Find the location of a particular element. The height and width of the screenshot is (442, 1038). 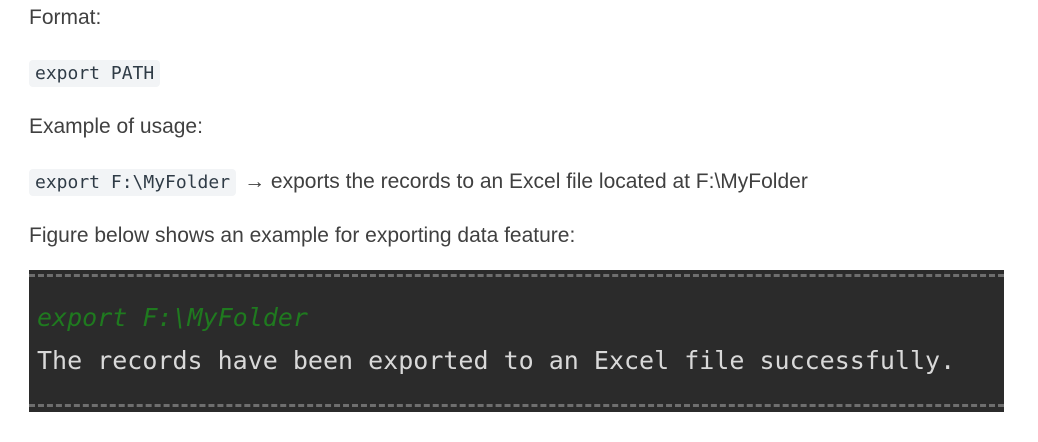

usage-code: export F:\MyFolder is located at coordinates (133, 182).